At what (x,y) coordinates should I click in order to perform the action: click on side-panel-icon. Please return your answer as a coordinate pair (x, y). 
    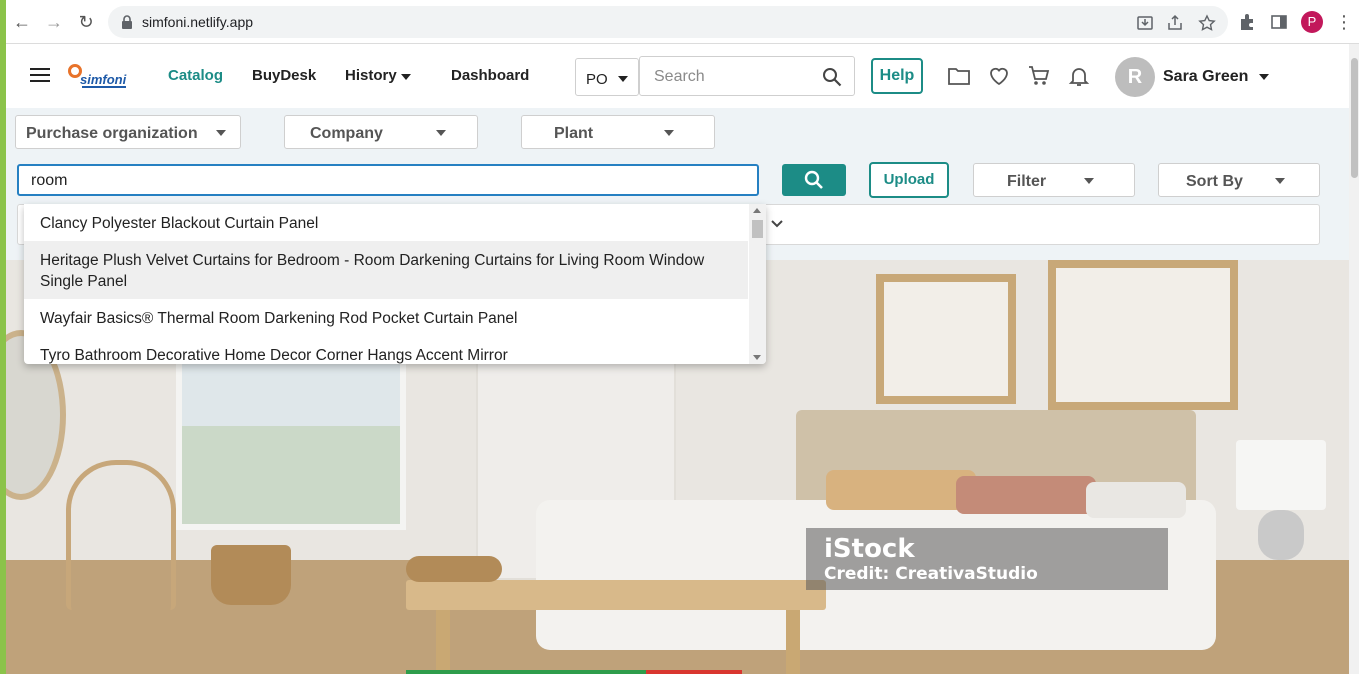
    Looking at the image, I should click on (1279, 22).